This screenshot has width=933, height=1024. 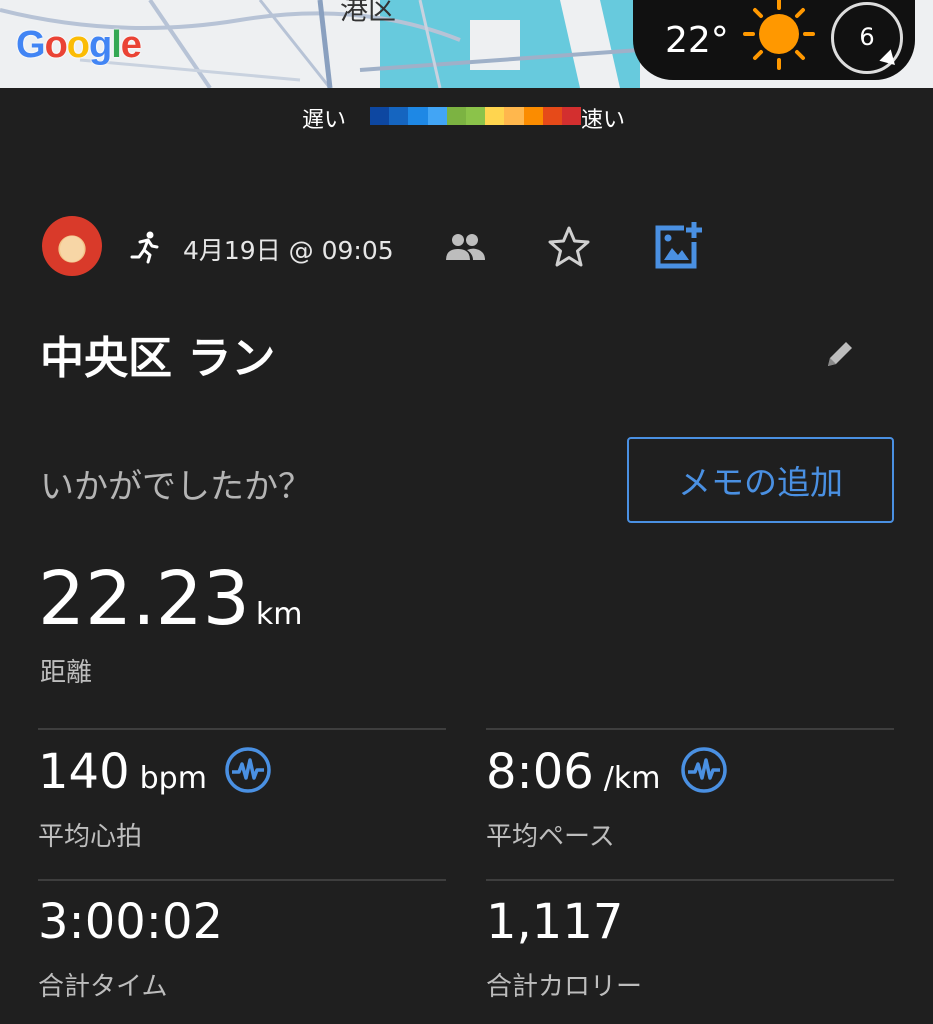 I want to click on weather-widget: 22° 6, so click(x=774, y=40).